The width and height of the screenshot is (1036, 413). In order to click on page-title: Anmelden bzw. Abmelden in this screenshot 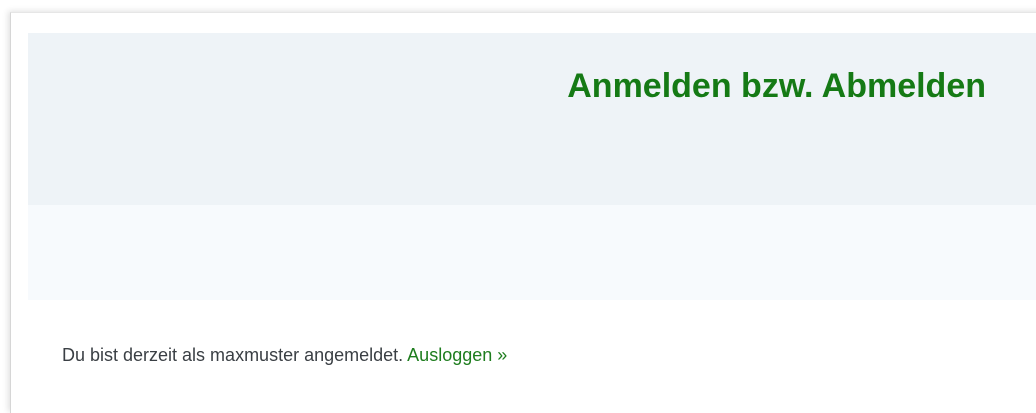, I will do `click(776, 86)`.